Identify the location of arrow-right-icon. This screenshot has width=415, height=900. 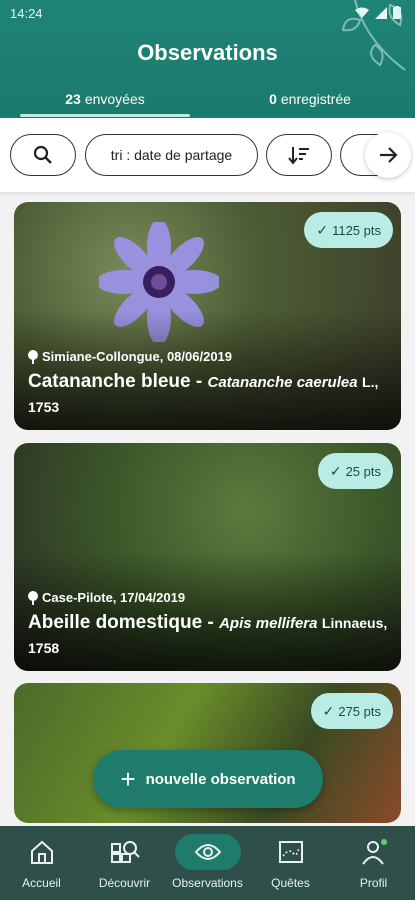
(389, 155).